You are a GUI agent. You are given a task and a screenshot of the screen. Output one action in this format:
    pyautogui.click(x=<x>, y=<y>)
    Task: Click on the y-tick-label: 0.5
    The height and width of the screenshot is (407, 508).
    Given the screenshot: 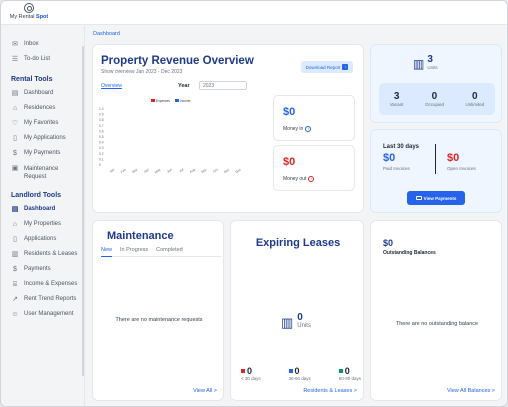 What is the action you would take?
    pyautogui.click(x=101, y=137)
    